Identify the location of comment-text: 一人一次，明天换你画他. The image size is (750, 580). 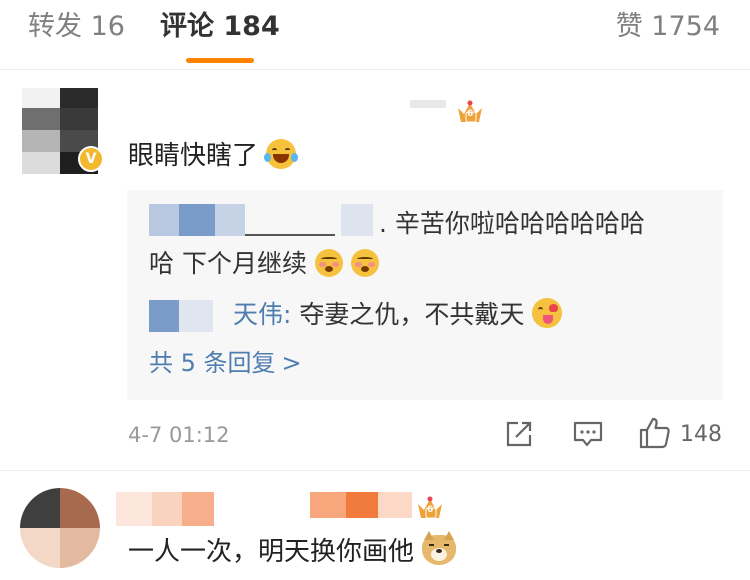
(292, 550).